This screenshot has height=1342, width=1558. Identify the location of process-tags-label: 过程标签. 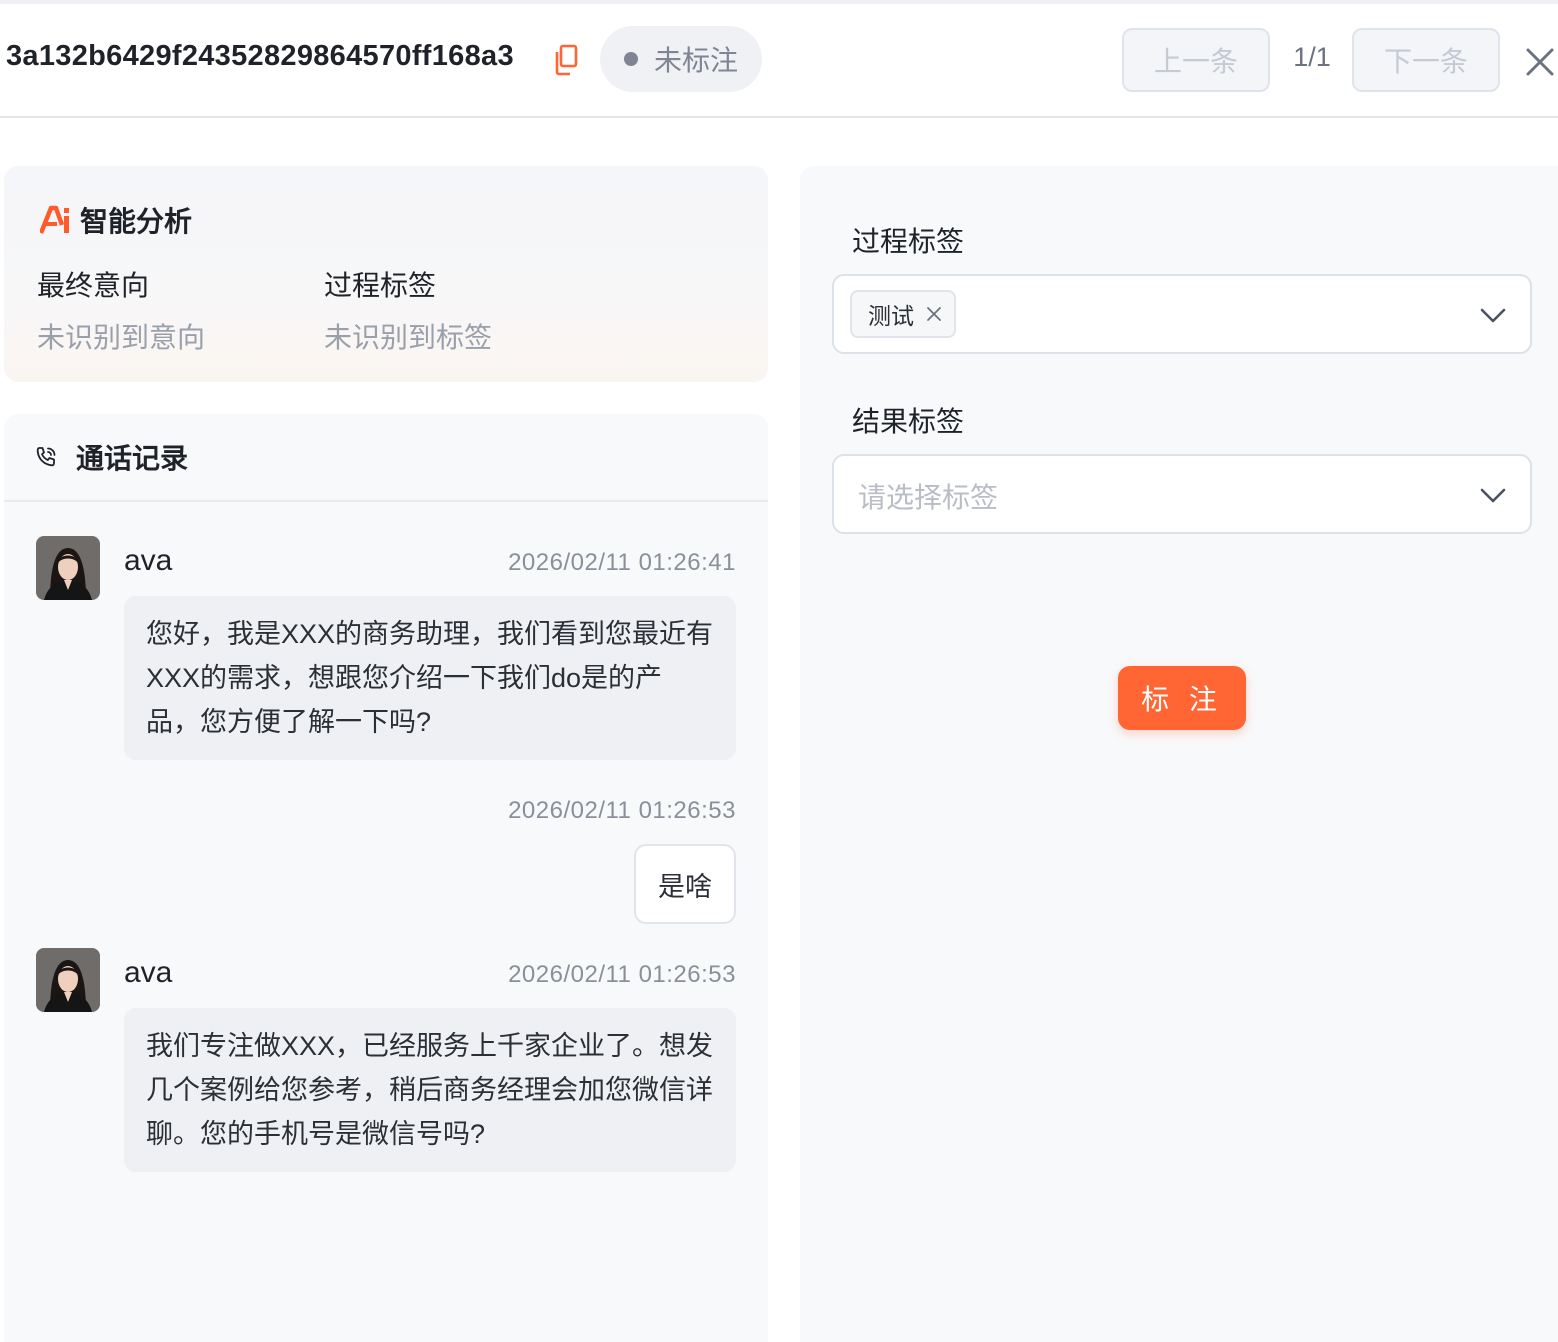
(908, 241).